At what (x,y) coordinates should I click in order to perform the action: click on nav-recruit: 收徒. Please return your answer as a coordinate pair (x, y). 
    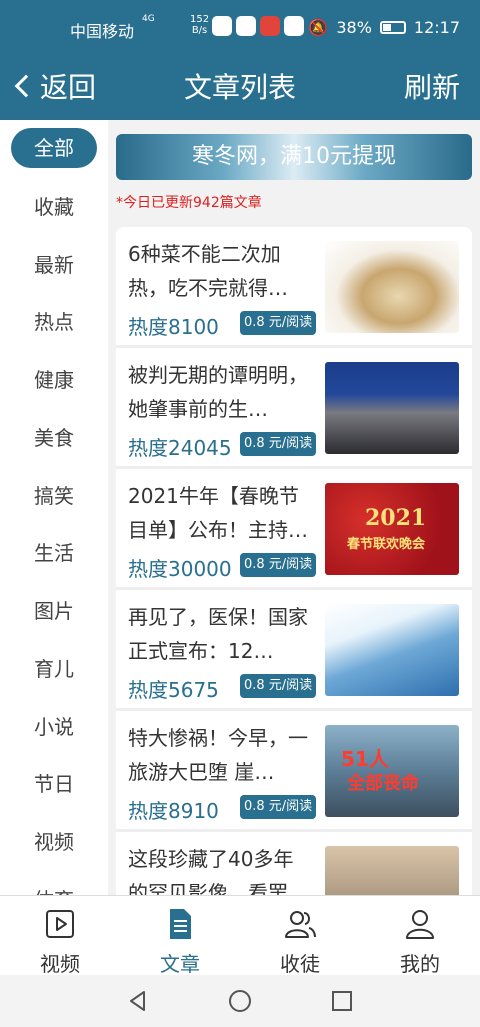
    Looking at the image, I should click on (300, 936).